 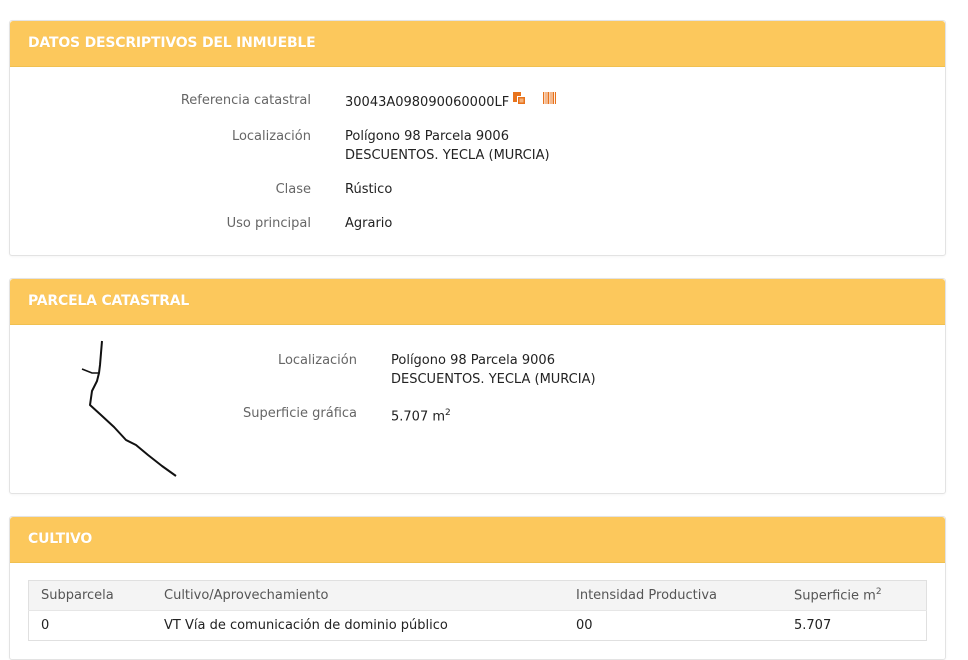 I want to click on barcode-icon, so click(x=550, y=100).